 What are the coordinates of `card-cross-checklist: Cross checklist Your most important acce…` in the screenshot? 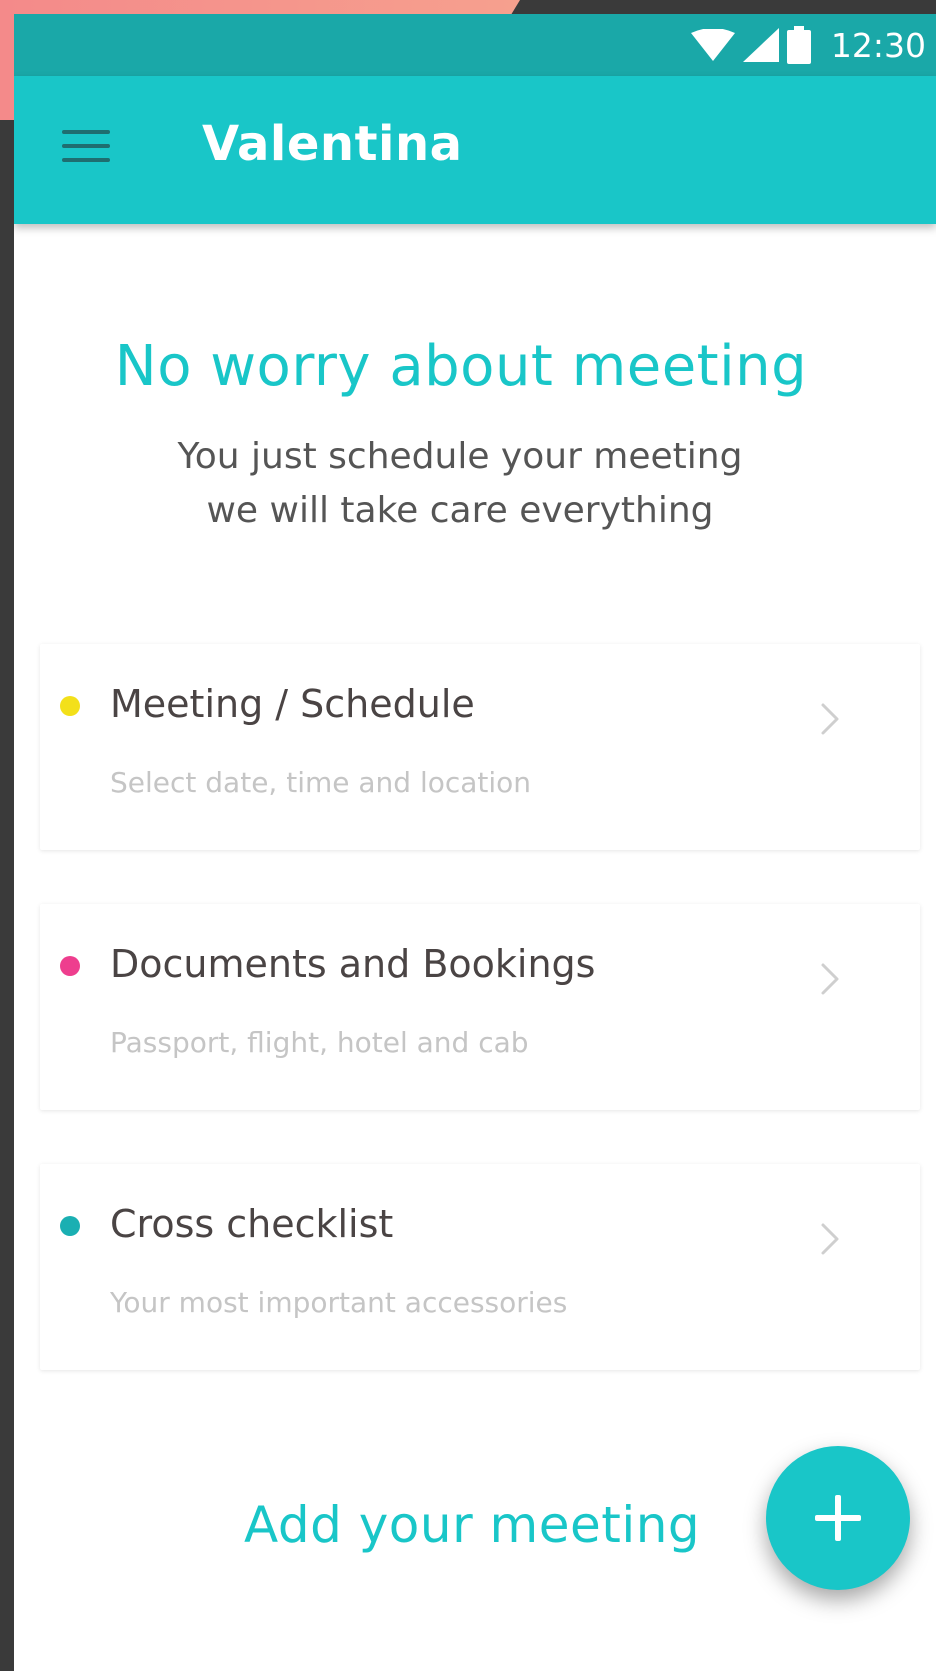 It's located at (480, 1267).